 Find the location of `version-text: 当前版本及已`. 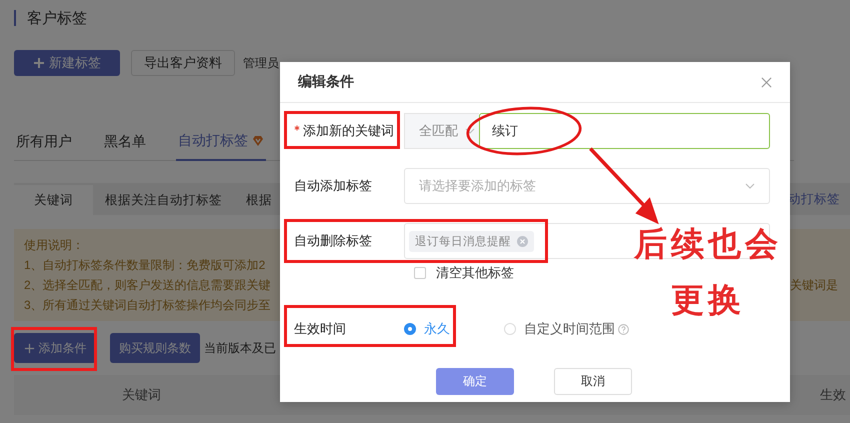

version-text: 当前版本及已 is located at coordinates (240, 348).